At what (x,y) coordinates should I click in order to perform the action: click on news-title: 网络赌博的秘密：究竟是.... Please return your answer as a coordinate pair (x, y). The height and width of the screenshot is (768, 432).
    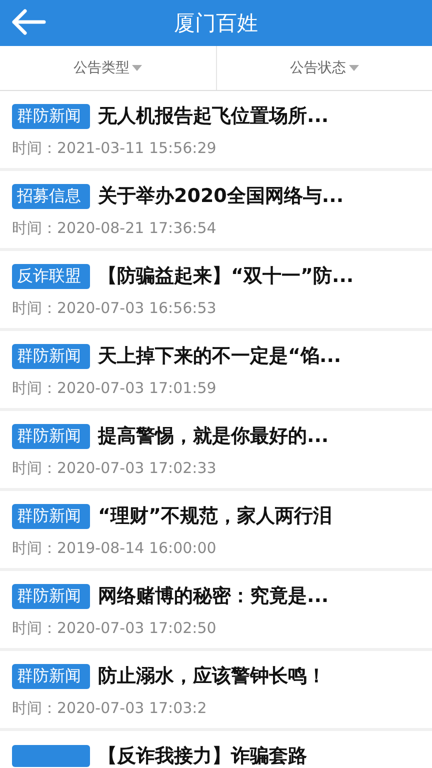
    Looking at the image, I should click on (213, 596).